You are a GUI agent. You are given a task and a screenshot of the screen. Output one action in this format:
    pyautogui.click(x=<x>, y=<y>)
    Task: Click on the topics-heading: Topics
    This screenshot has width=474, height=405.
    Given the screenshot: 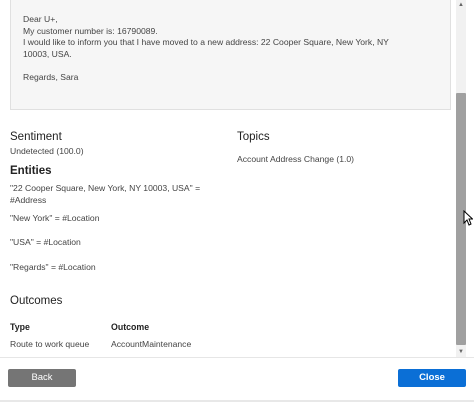 What is the action you would take?
    pyautogui.click(x=253, y=137)
    